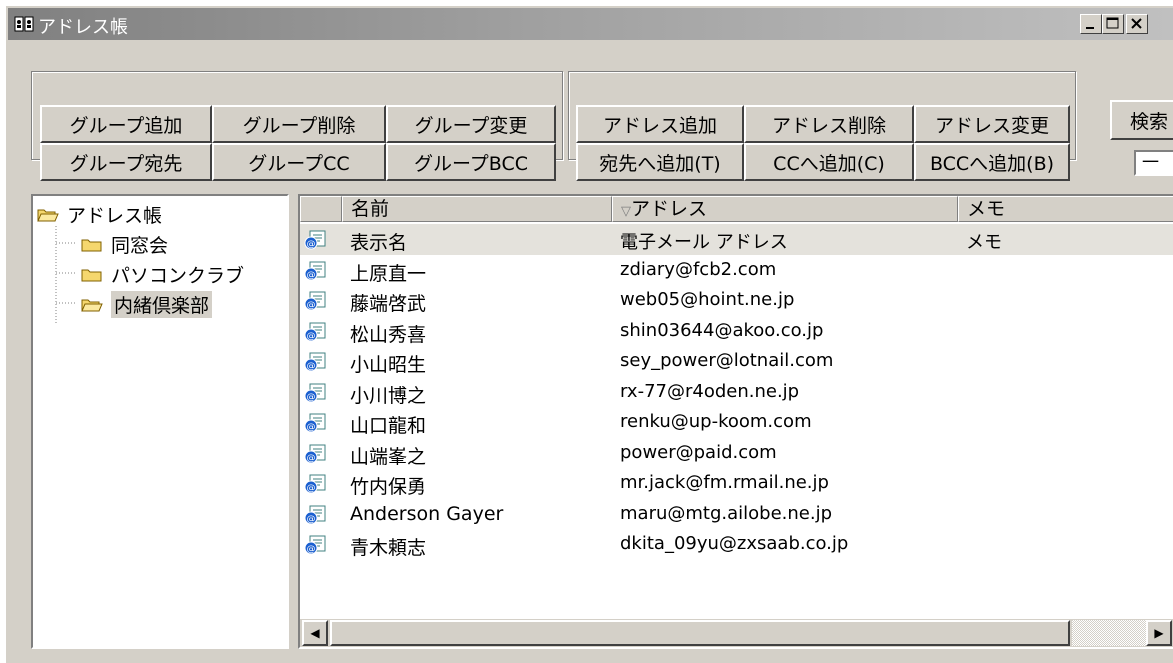 This screenshot has width=1173, height=663. Describe the element at coordinates (710, 391) in the screenshot. I see `contact-address: rx-77@r4oden.ne.jp` at that location.